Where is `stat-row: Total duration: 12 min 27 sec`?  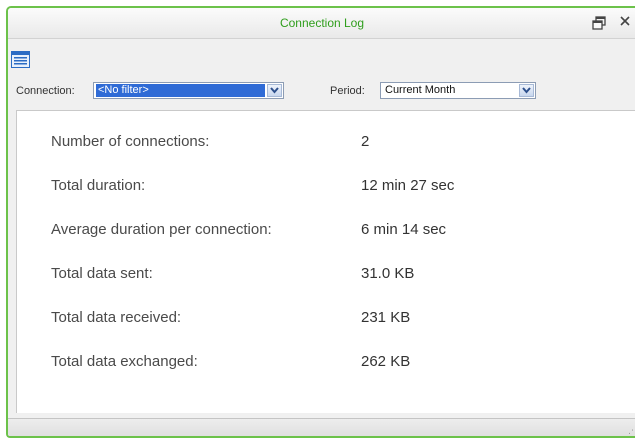
stat-row: Total duration: 12 min 27 sec is located at coordinates (326, 187).